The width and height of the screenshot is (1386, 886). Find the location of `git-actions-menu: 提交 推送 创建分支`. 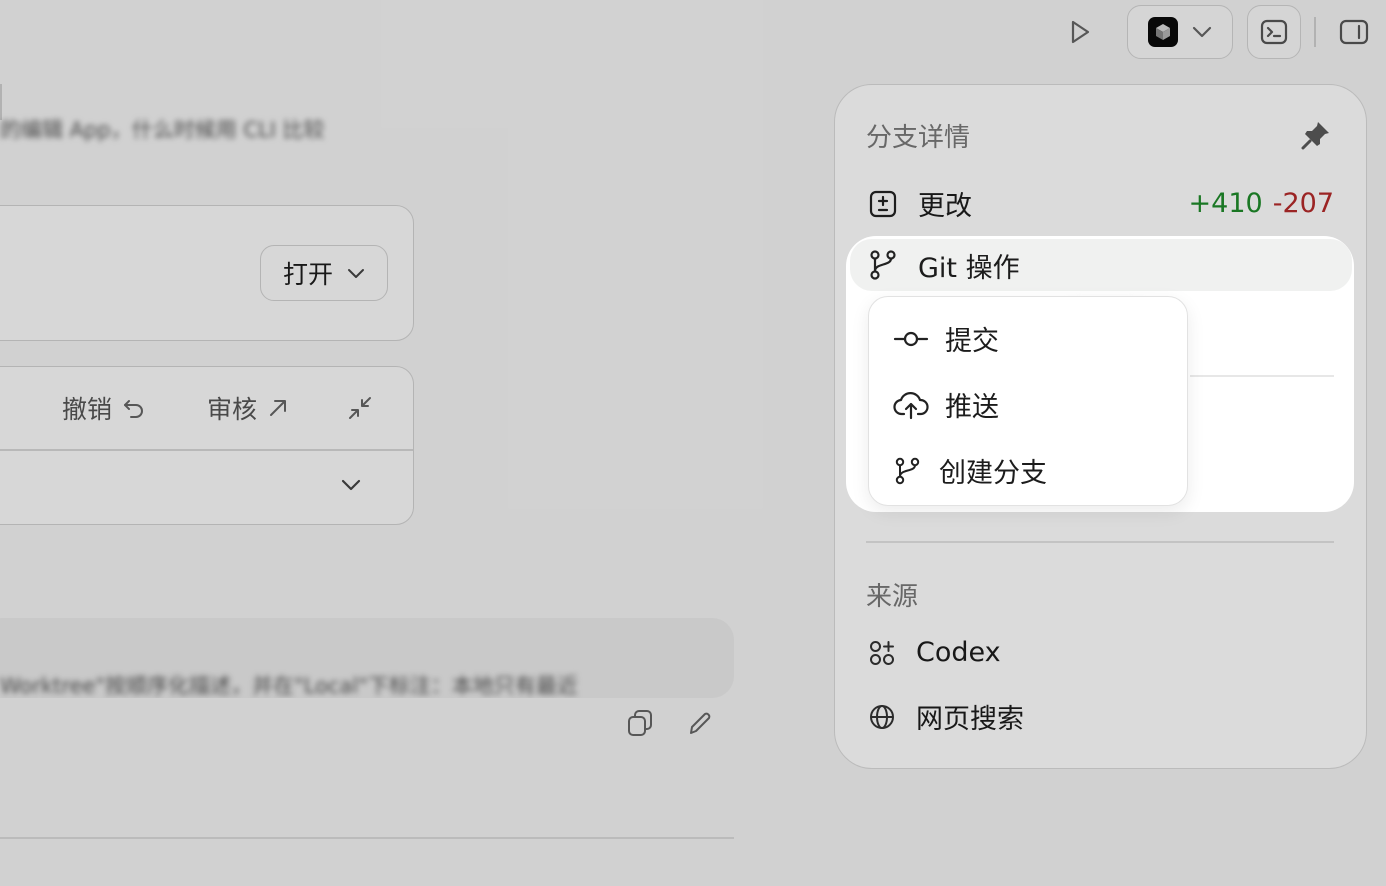

git-actions-menu: 提交 推送 创建分支 is located at coordinates (1028, 401).